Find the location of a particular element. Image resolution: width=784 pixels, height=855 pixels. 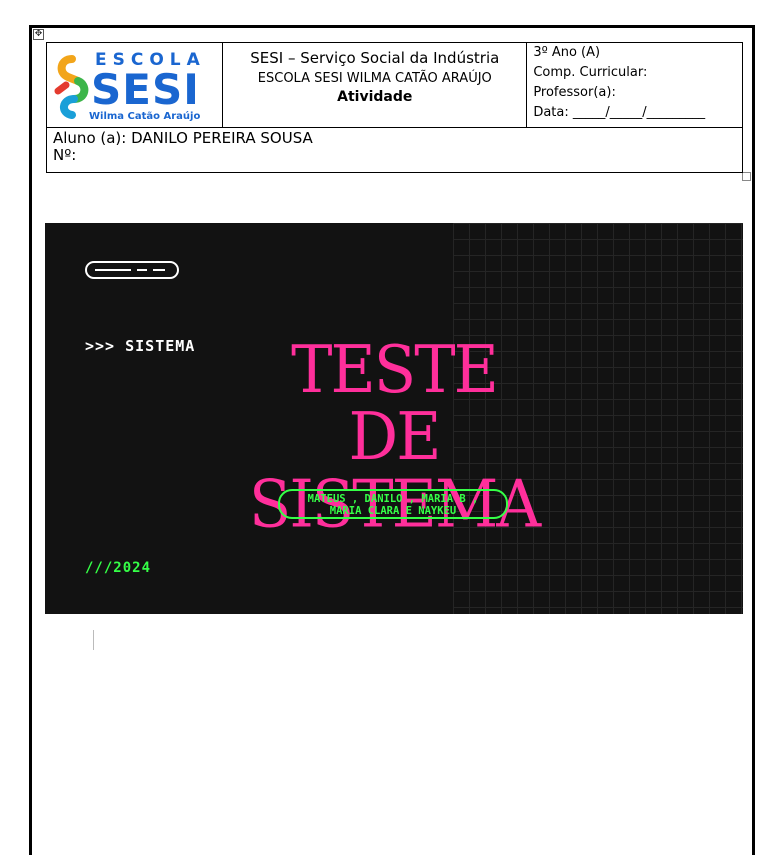

sistema-tag: >>> SISTEMA is located at coordinates (140, 346).